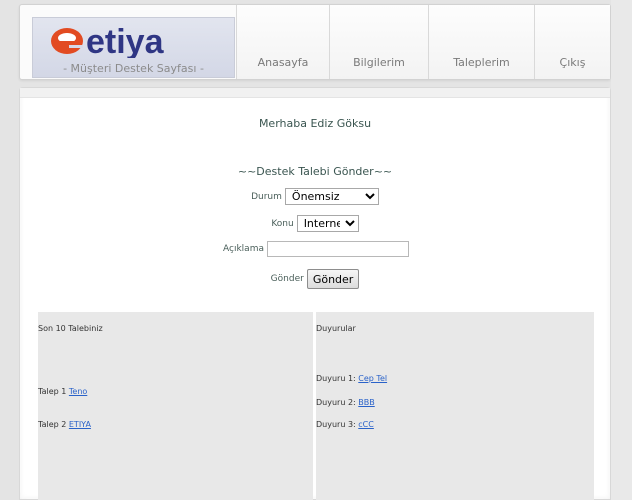 Image resolution: width=632 pixels, height=500 pixels. Describe the element at coordinates (315, 171) in the screenshot. I see `support-form-title: ~~Destek Talebi Gönder~~` at that location.